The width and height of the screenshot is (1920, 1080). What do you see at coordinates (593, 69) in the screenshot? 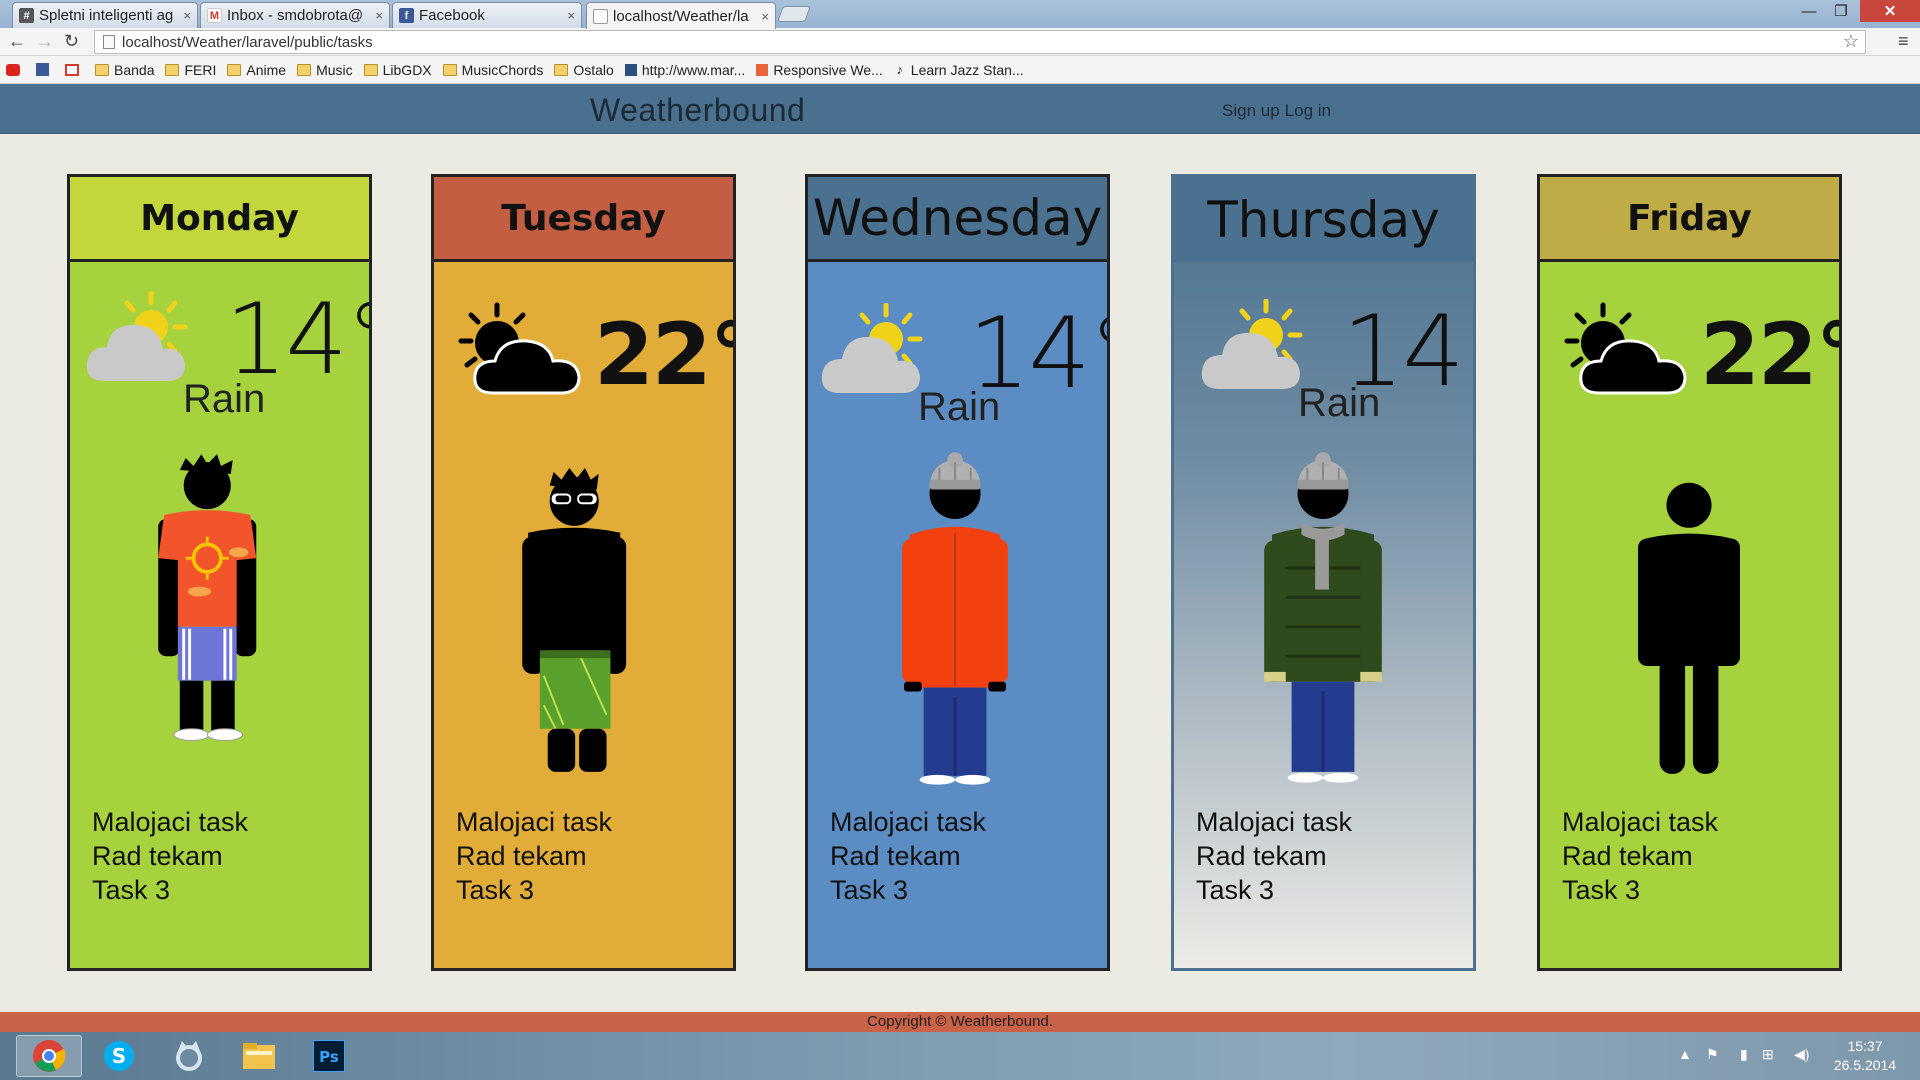
I see `bookmark-label: Ostalo` at bounding box center [593, 69].